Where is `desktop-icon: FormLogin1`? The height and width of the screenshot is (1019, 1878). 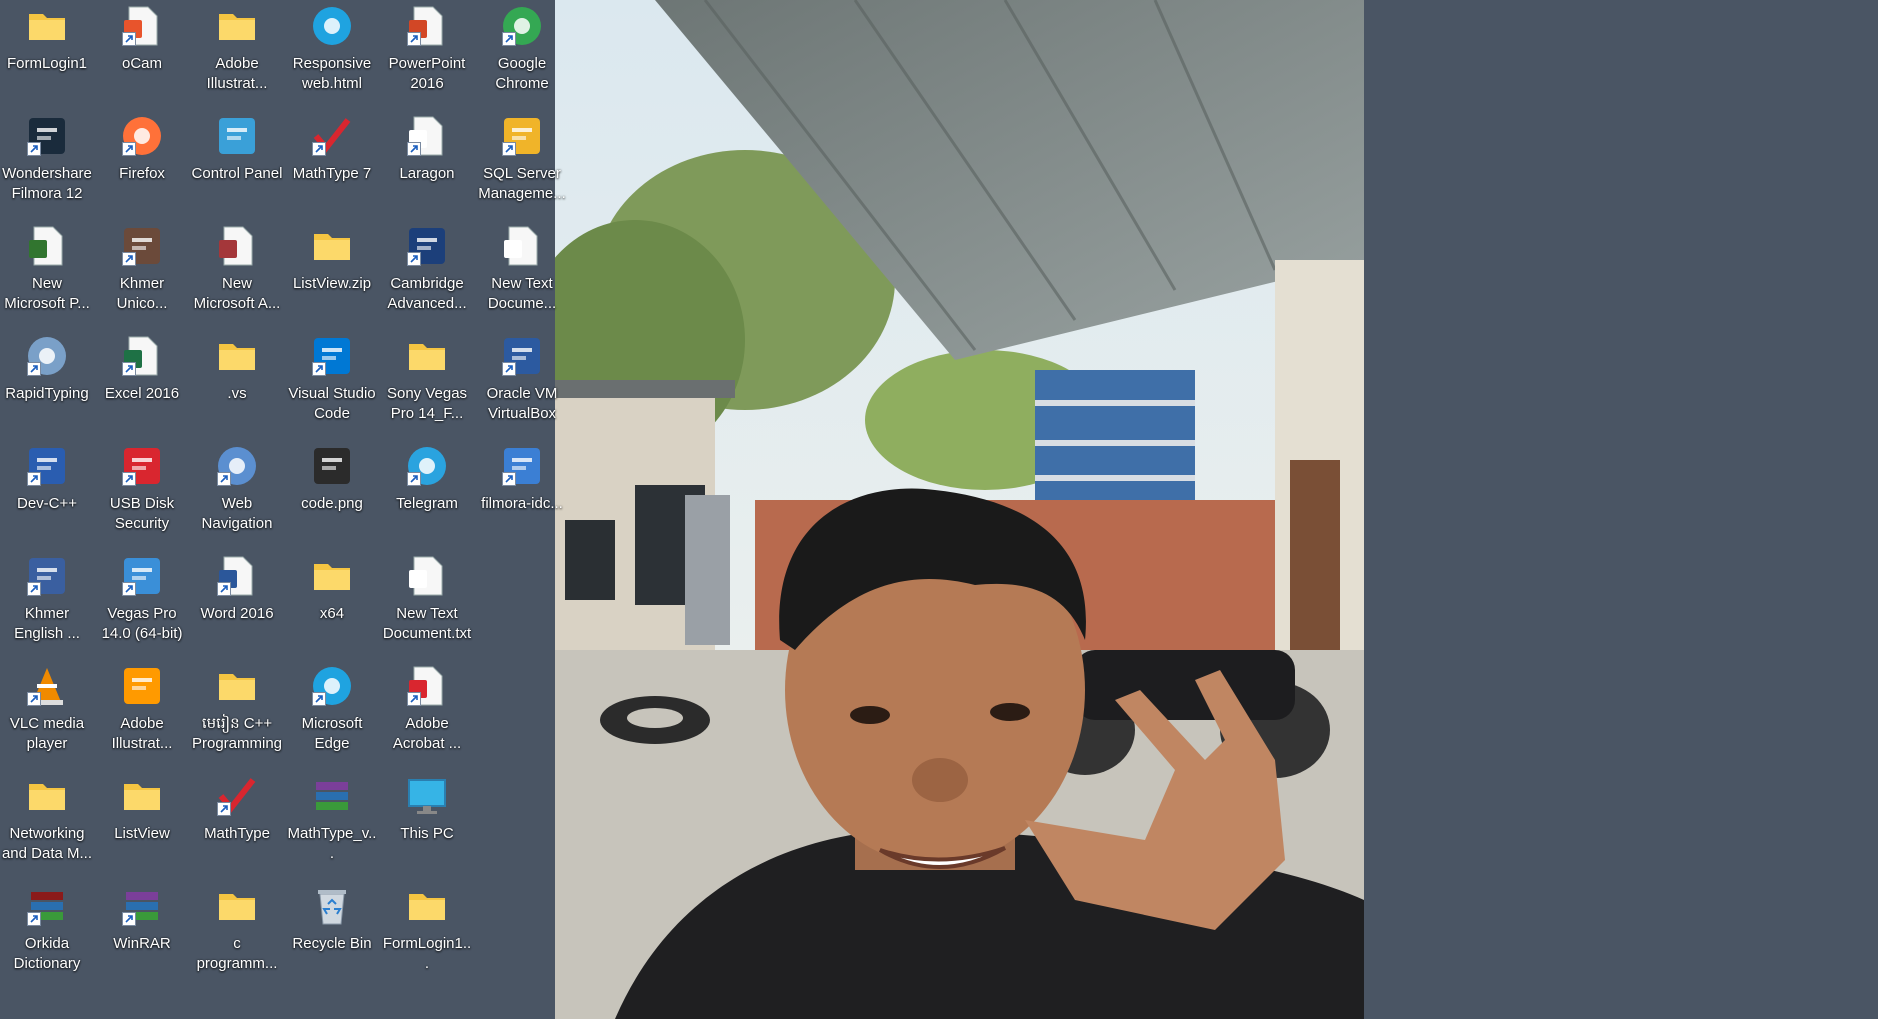
desktop-icon: FormLogin1 is located at coordinates (47, 53).